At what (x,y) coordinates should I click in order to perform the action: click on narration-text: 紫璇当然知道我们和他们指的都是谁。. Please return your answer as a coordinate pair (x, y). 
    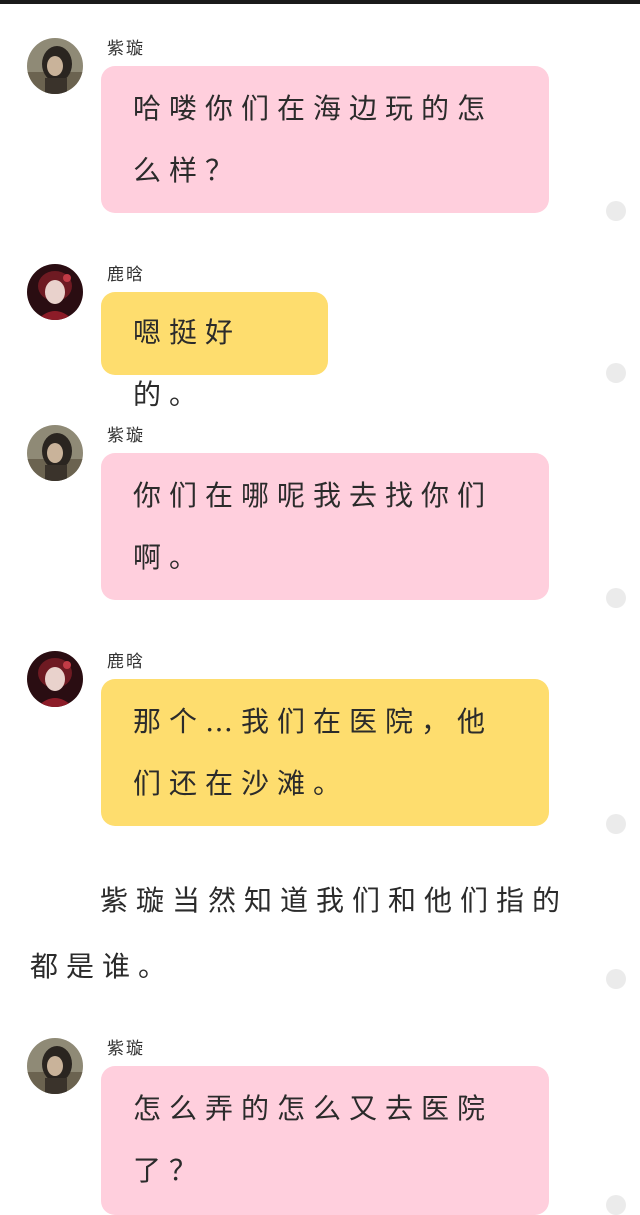
    Looking at the image, I should click on (299, 933).